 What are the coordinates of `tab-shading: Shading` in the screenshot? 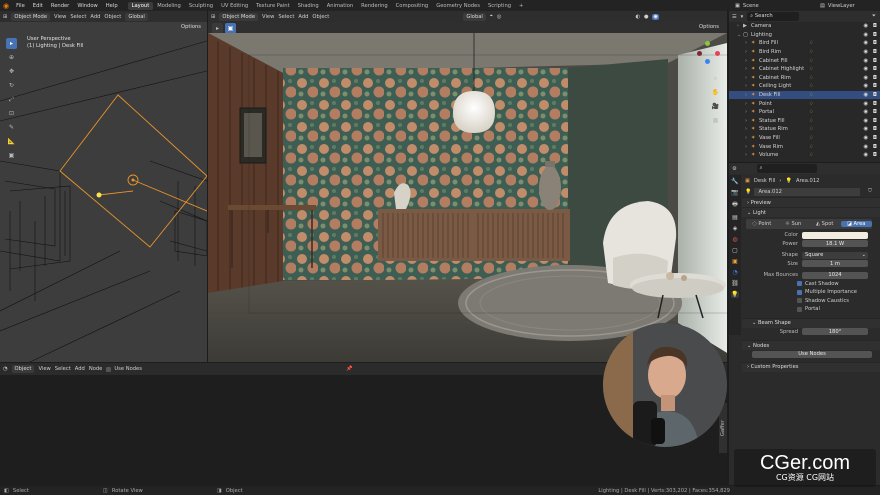 It's located at (308, 6).